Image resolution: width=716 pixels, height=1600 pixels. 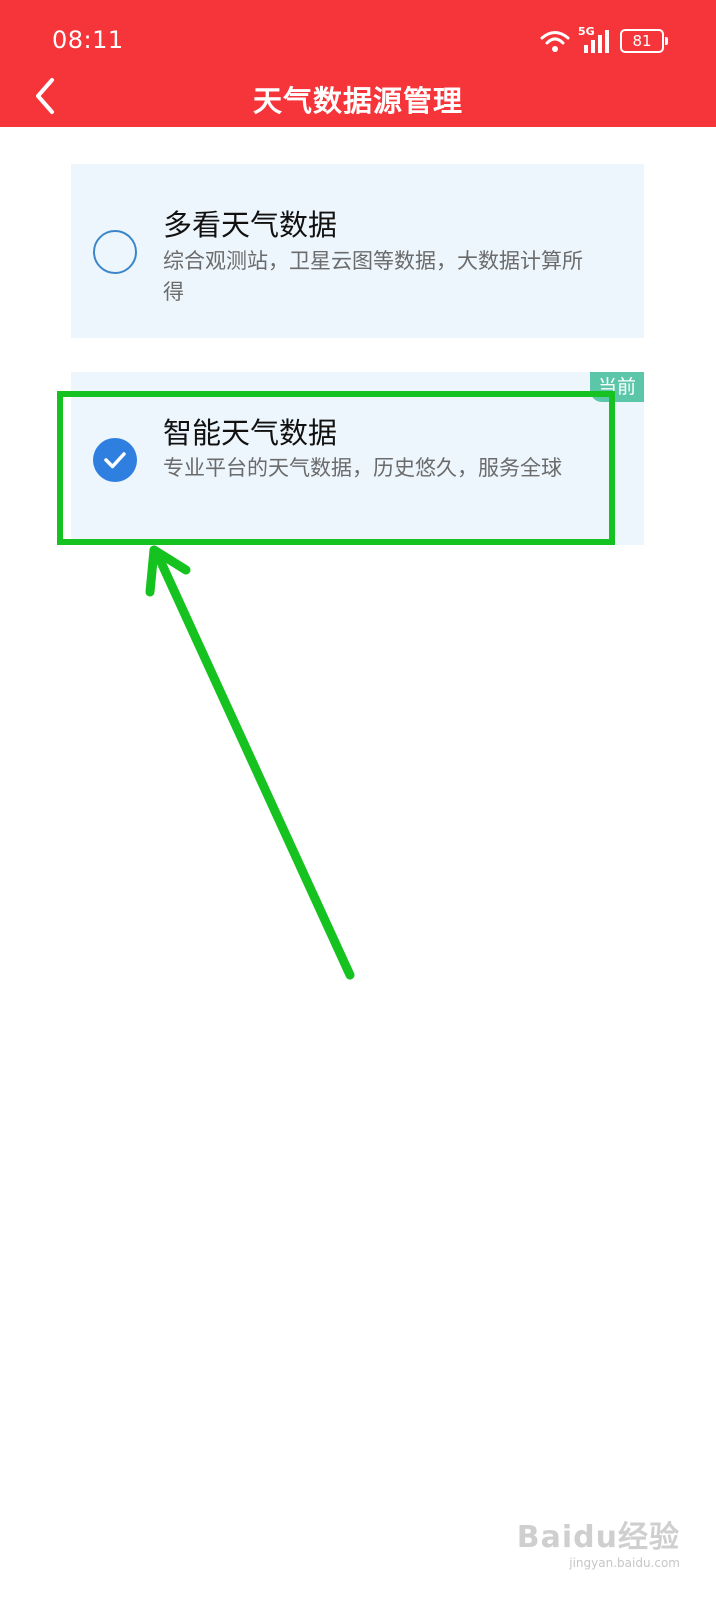 I want to click on watermark: Baidu经验 jingyan.baidu.com, so click(x=598, y=1541).